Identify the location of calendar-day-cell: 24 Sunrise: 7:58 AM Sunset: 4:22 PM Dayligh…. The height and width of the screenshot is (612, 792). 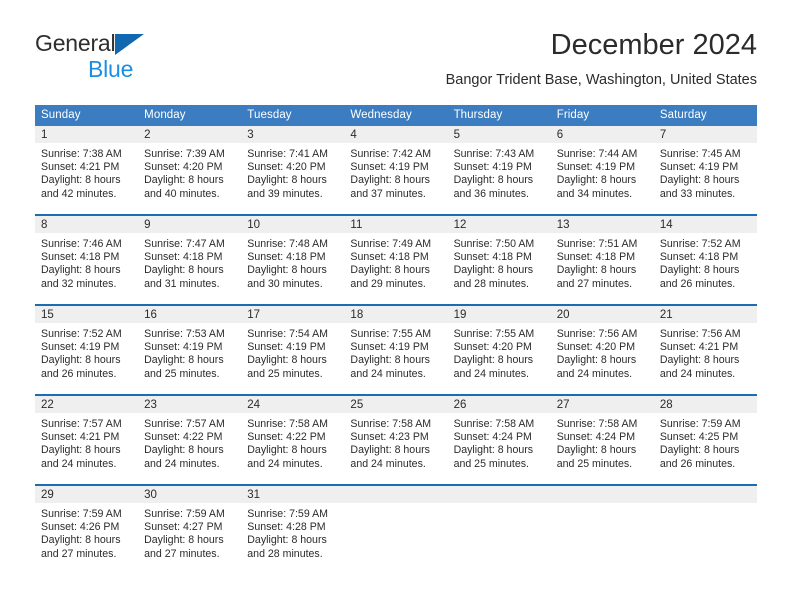
(293, 439).